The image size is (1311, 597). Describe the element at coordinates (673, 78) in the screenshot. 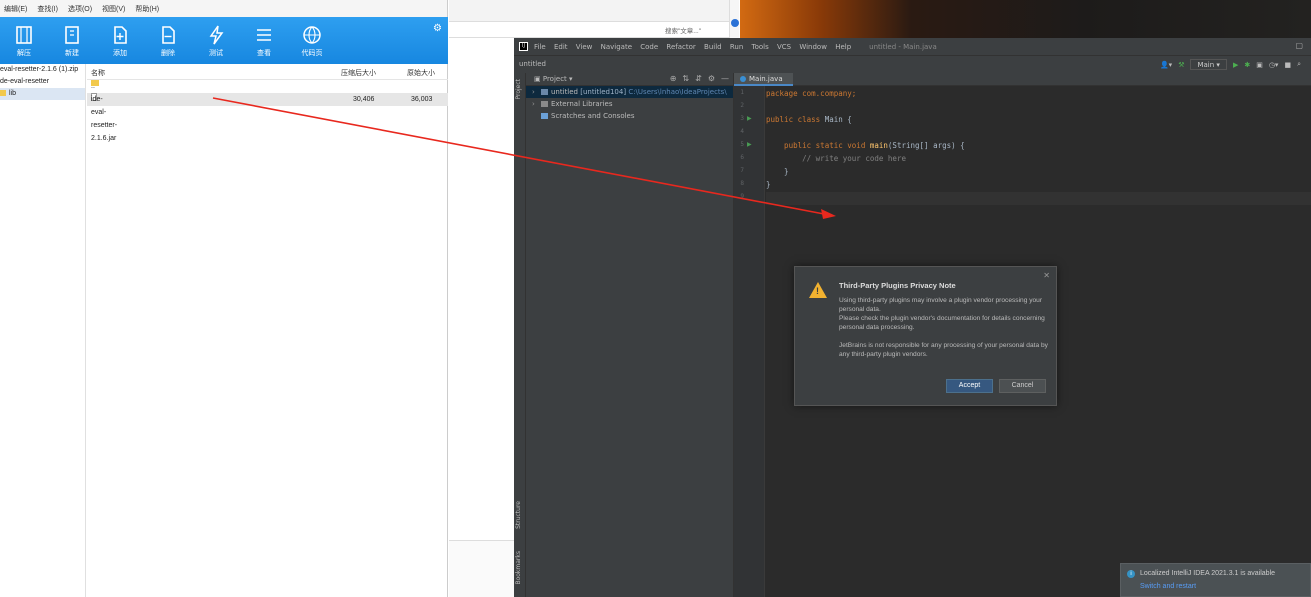

I see `locate-icon: ⊕` at that location.